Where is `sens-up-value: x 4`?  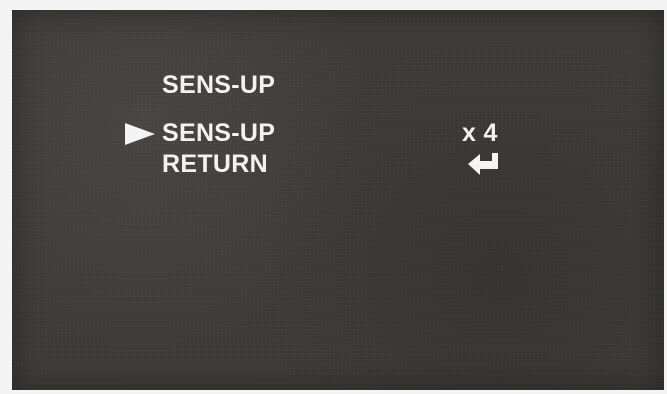 sens-up-value: x 4 is located at coordinates (480, 133).